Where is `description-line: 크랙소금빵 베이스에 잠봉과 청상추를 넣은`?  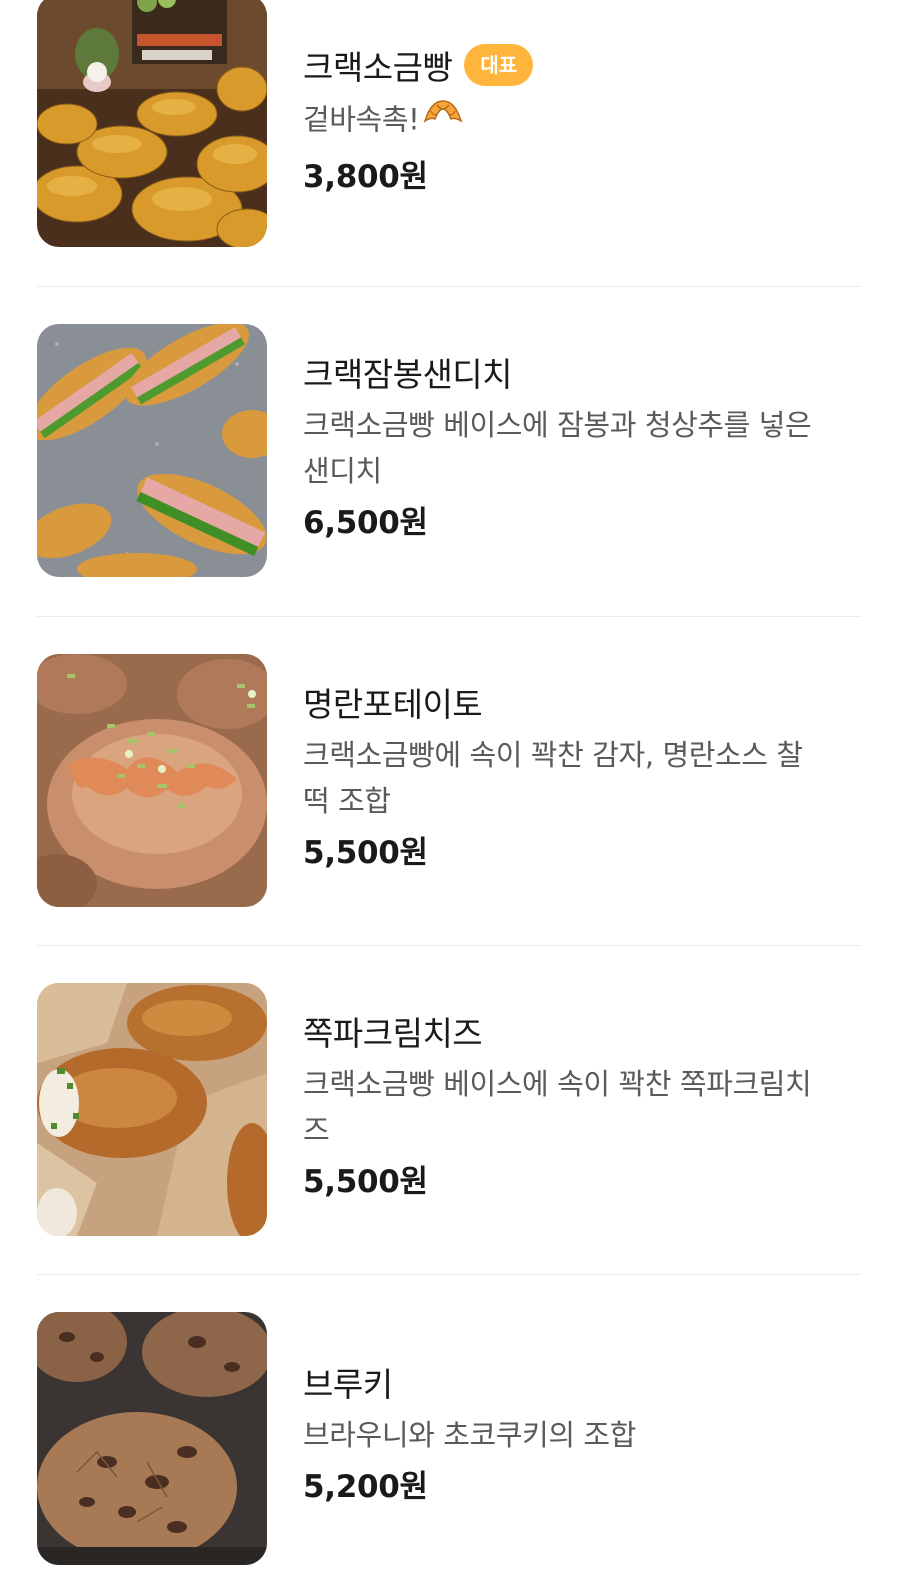
description-line: 크랙소금빵 베이스에 잠봉과 청상추를 넣은 is located at coordinates (557, 425).